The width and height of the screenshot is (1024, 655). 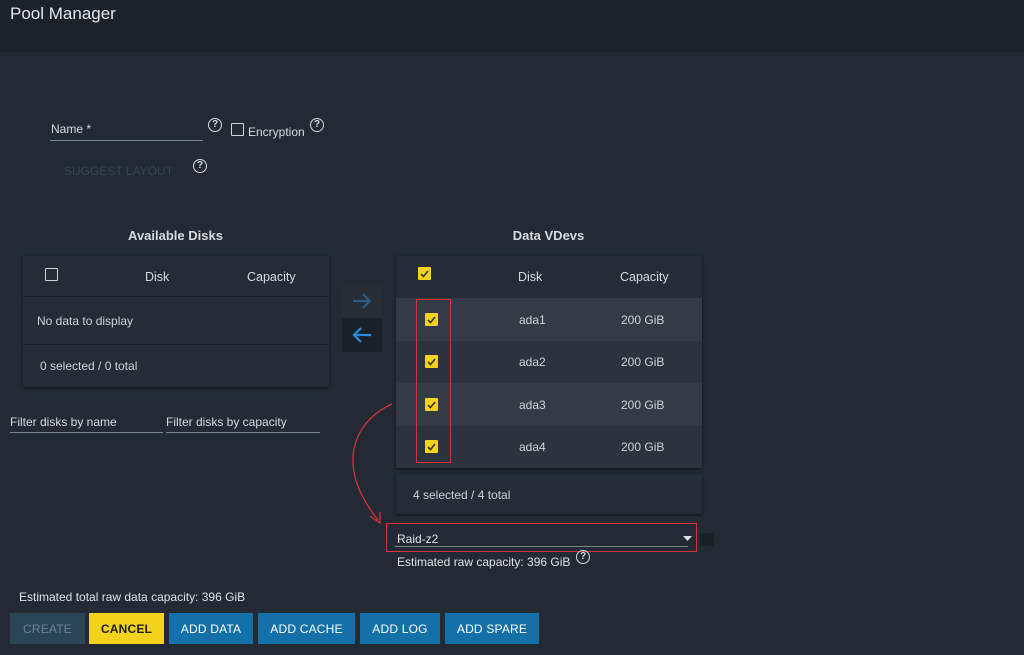 I want to click on filter-disks-by-name-input: Filter disks by name, so click(x=86, y=422).